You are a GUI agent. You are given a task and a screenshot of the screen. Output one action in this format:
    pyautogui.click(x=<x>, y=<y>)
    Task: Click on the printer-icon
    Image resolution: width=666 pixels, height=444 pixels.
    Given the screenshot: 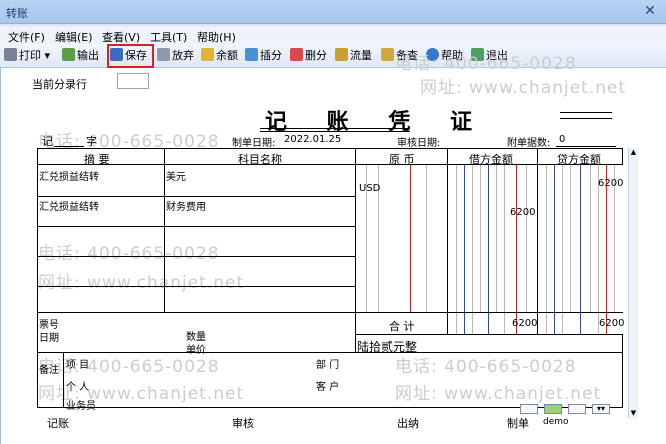 What is the action you would take?
    pyautogui.click(x=10, y=54)
    